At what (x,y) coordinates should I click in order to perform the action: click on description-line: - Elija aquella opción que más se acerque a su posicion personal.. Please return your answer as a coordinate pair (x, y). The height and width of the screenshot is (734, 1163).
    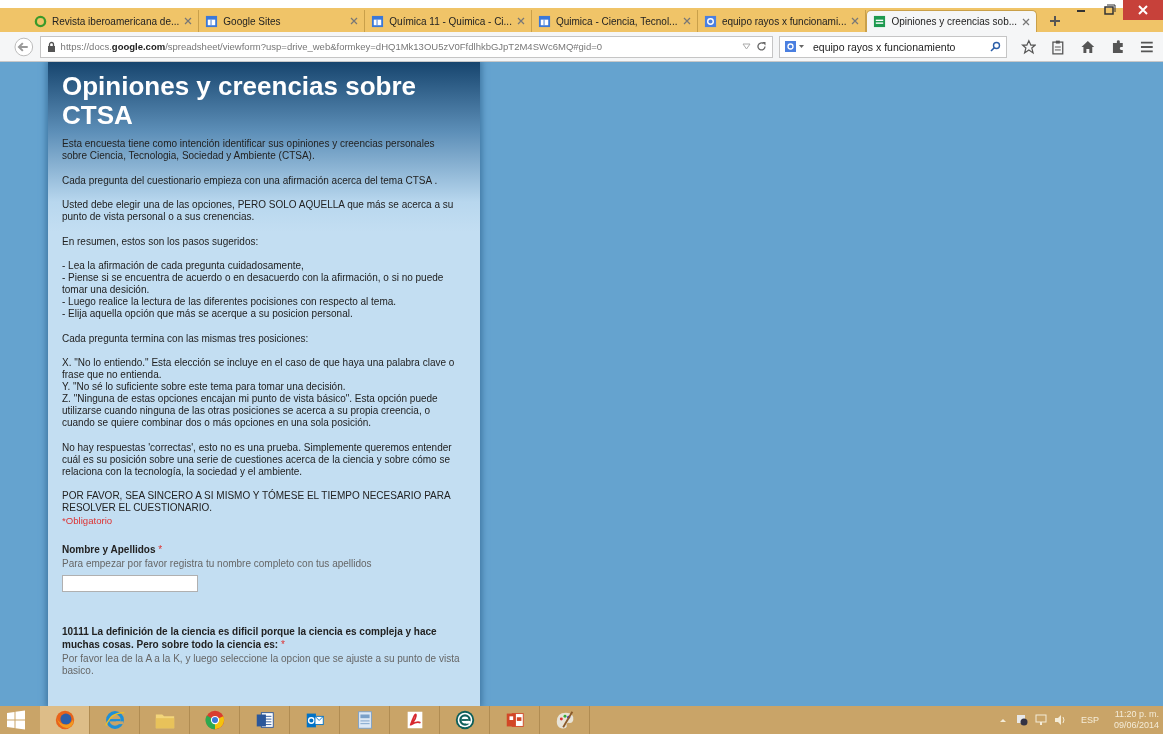
    Looking at the image, I should click on (208, 314).